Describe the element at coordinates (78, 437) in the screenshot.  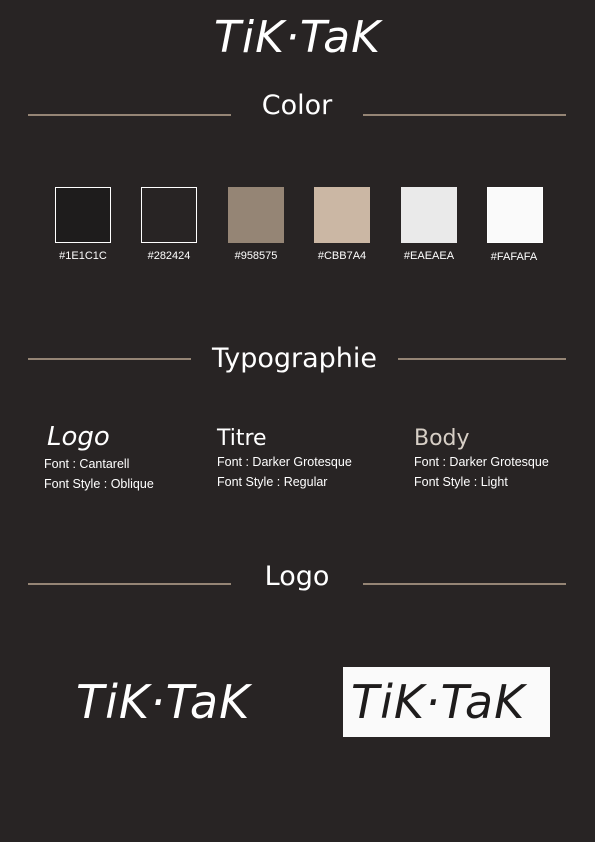
I see `typography-name: Logo` at that location.